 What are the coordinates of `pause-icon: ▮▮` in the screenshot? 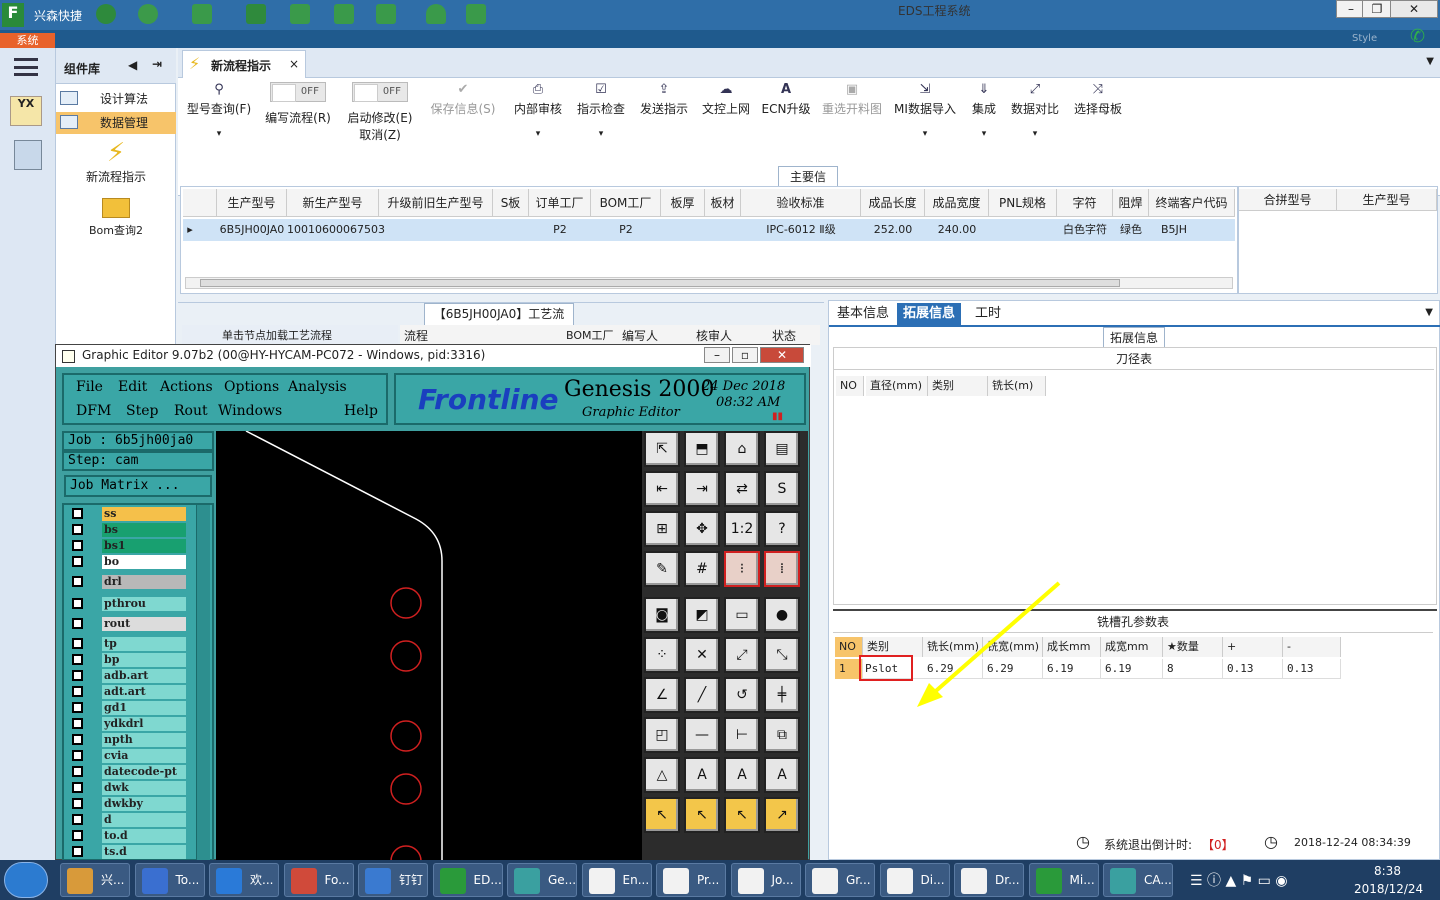 It's located at (777, 416).